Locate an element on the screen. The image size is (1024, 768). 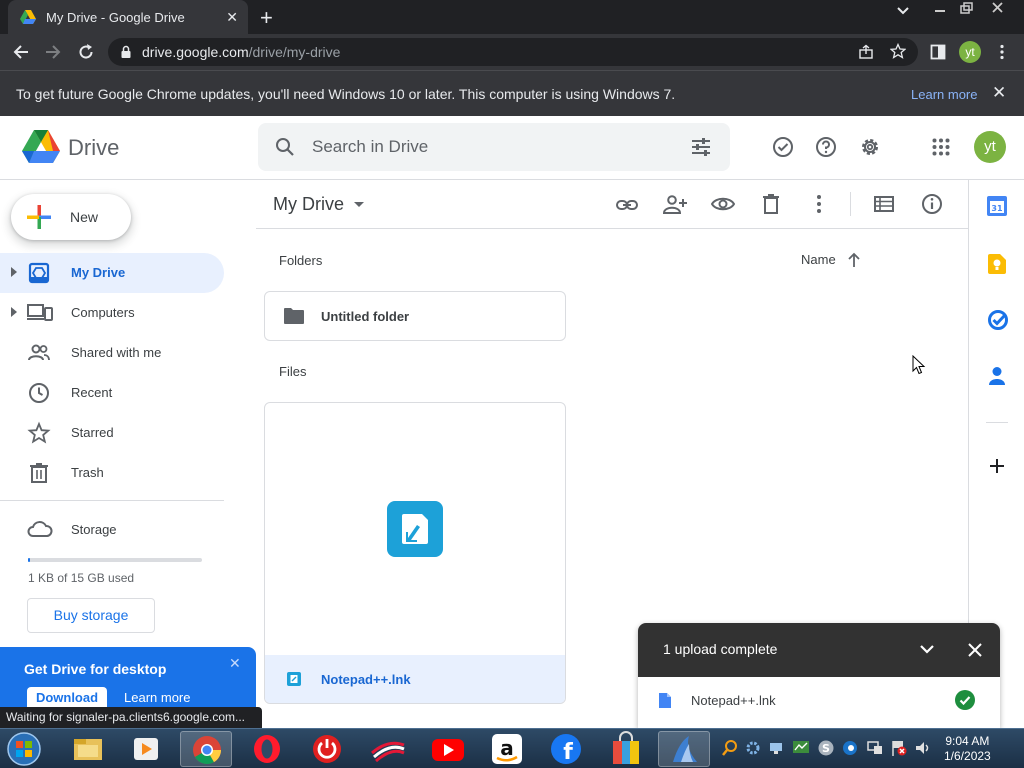
search-input is located at coordinates (492, 147).